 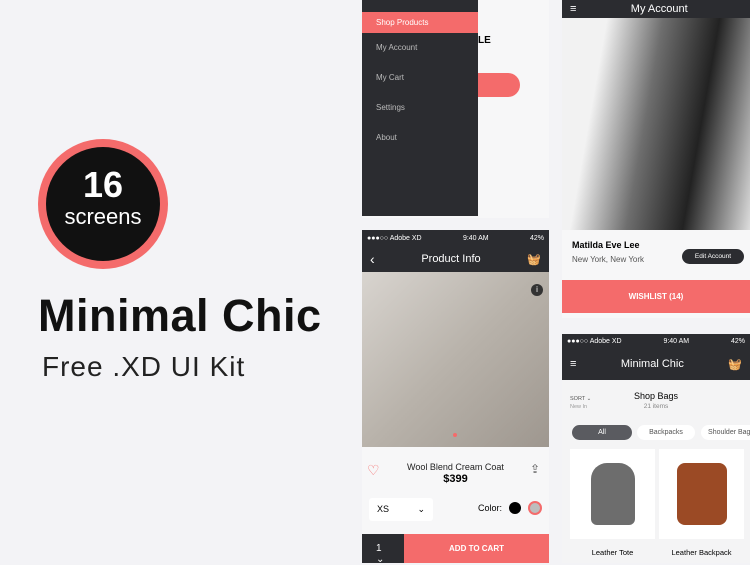 What do you see at coordinates (713, 256) in the screenshot?
I see `edit-account-button: Edit Account` at bounding box center [713, 256].